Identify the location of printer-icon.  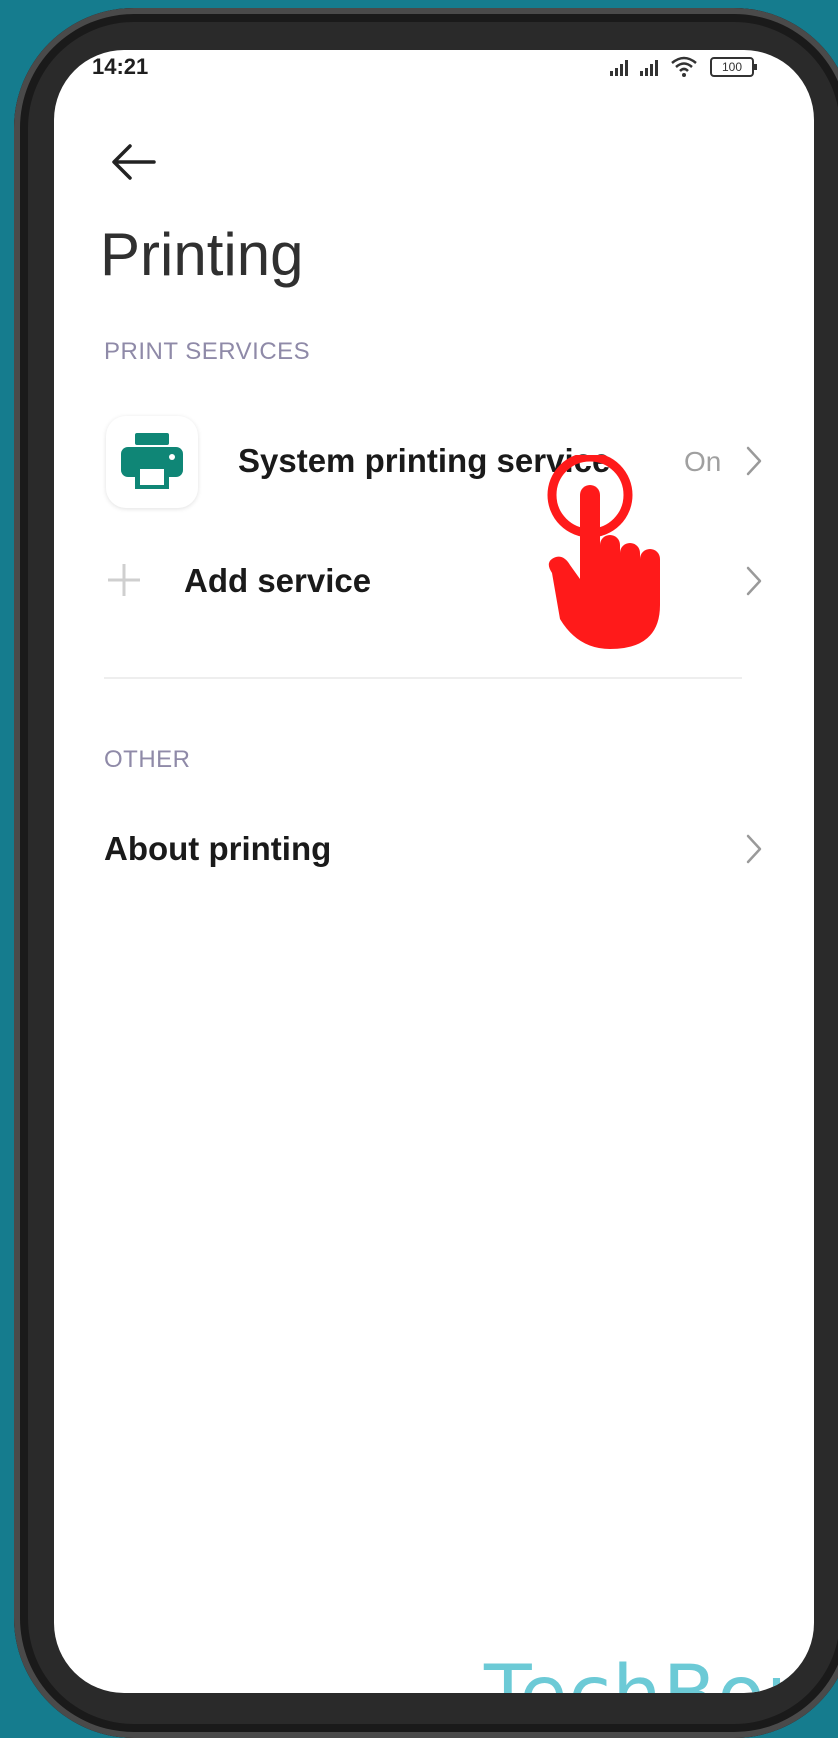
(152, 461).